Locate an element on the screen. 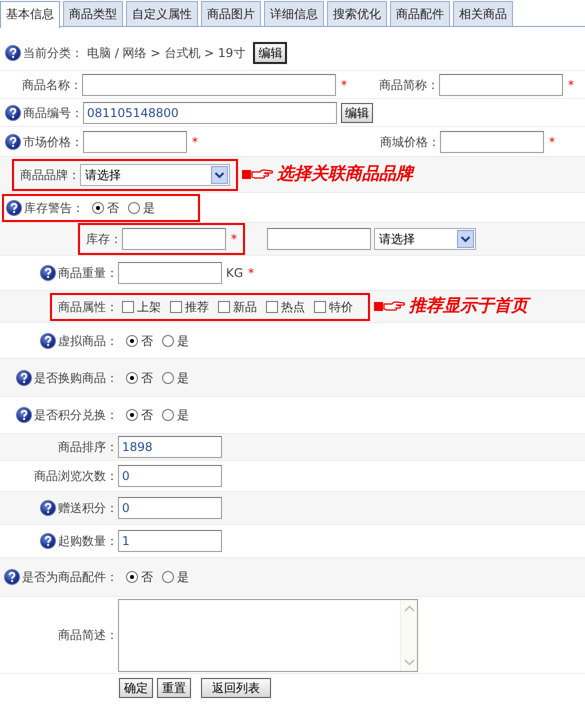 The image size is (585, 716). tab: 自定义属性 is located at coordinates (162, 13).